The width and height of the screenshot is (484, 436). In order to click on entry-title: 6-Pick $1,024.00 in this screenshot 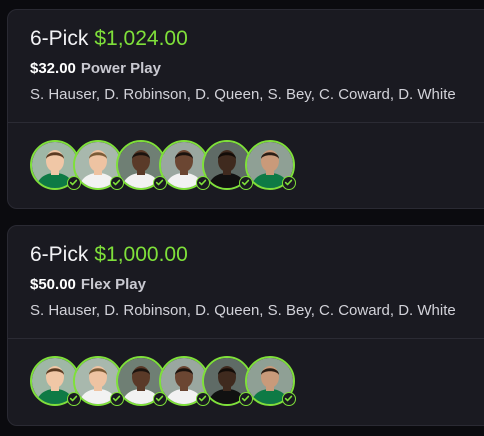, I will do `click(109, 39)`.